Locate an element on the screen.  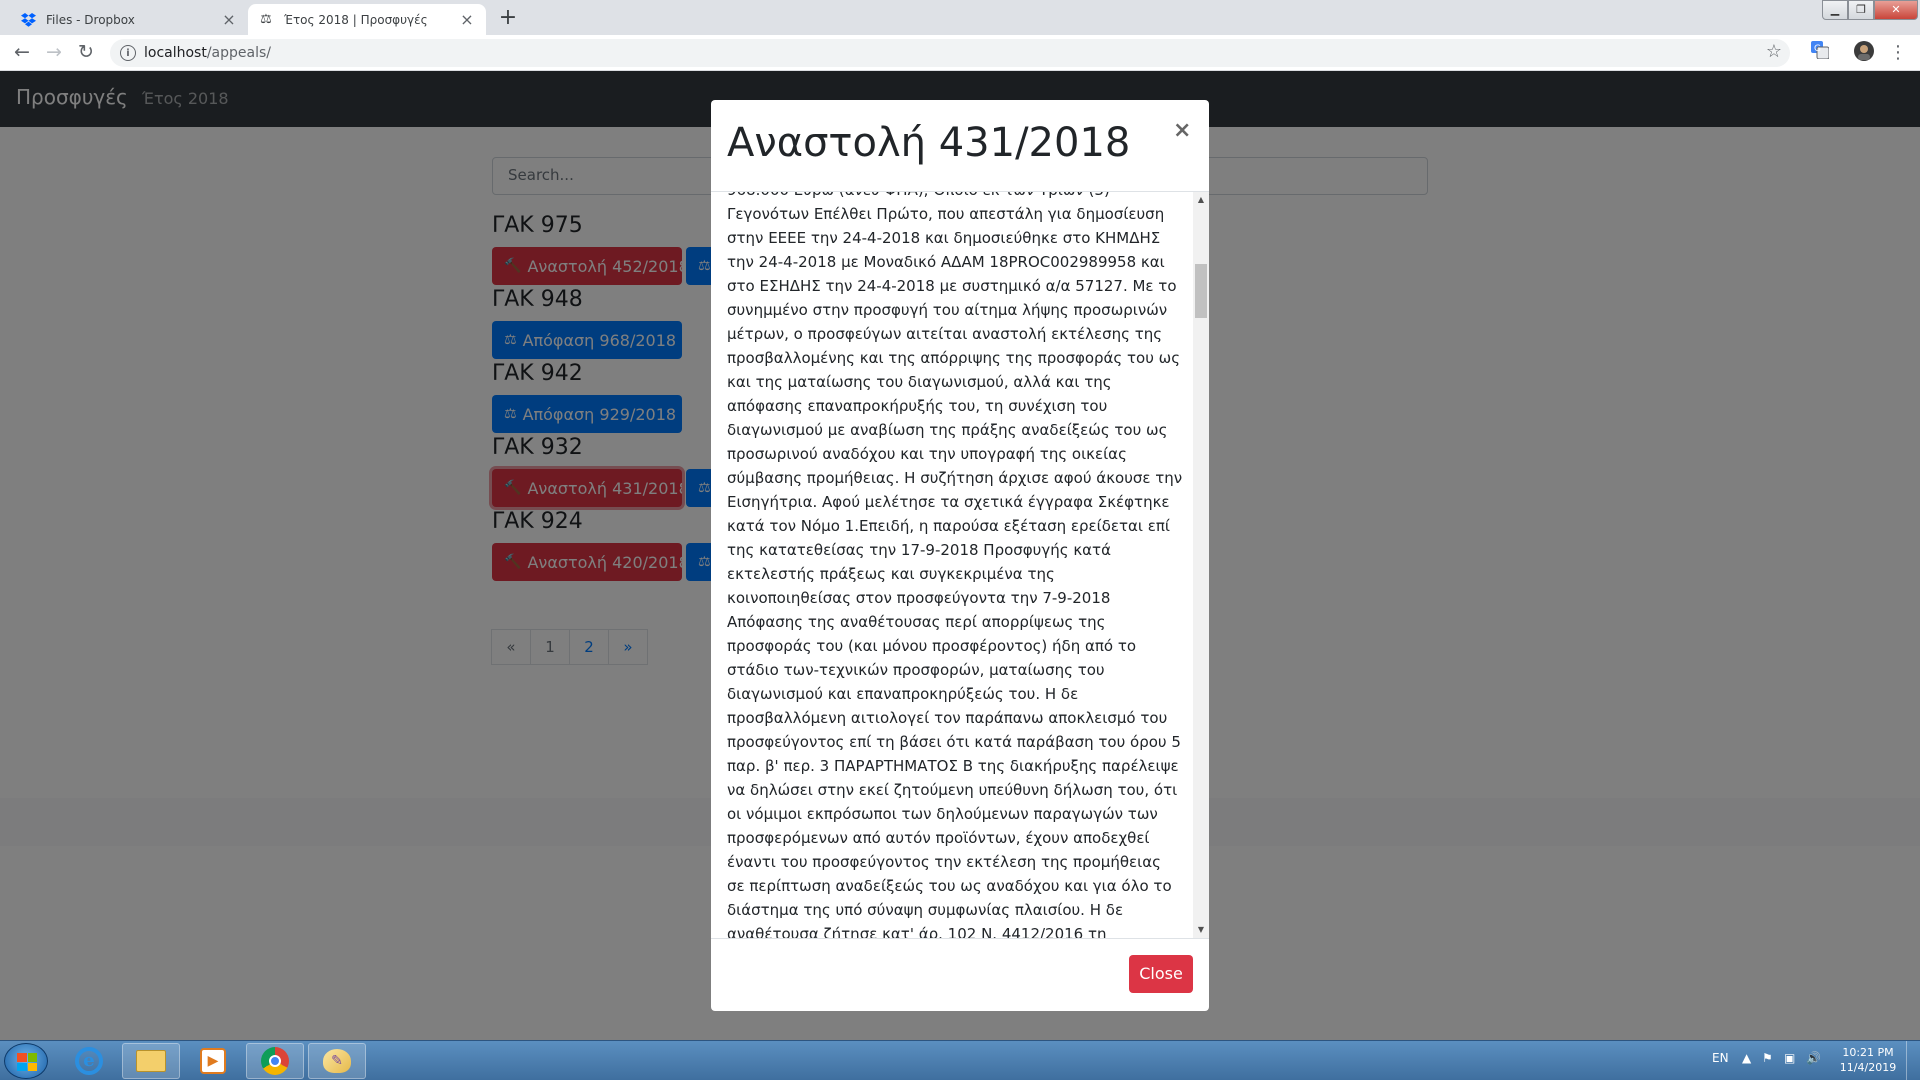
close-button: Close is located at coordinates (1161, 974).